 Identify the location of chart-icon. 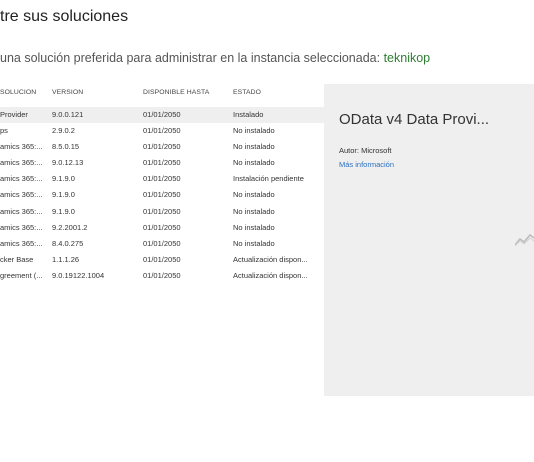
(524, 239).